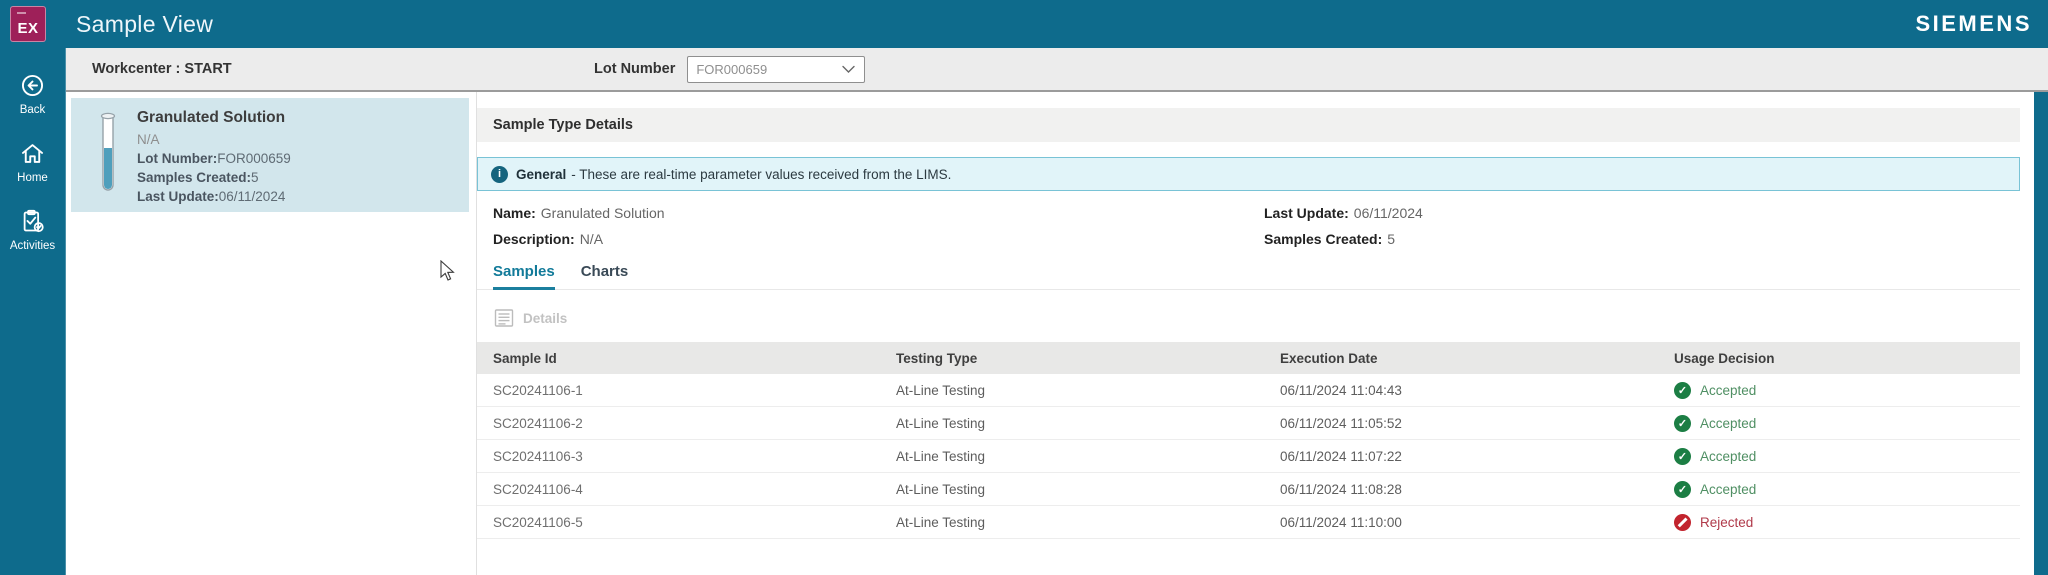 The image size is (2048, 575). I want to click on sidebar-item-label: Back, so click(32, 110).